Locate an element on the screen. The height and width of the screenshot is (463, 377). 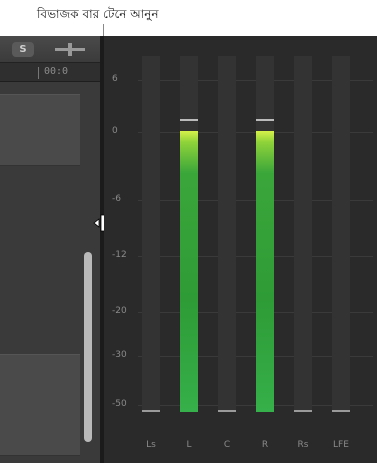
ruler-time: 00:0 is located at coordinates (56, 71).